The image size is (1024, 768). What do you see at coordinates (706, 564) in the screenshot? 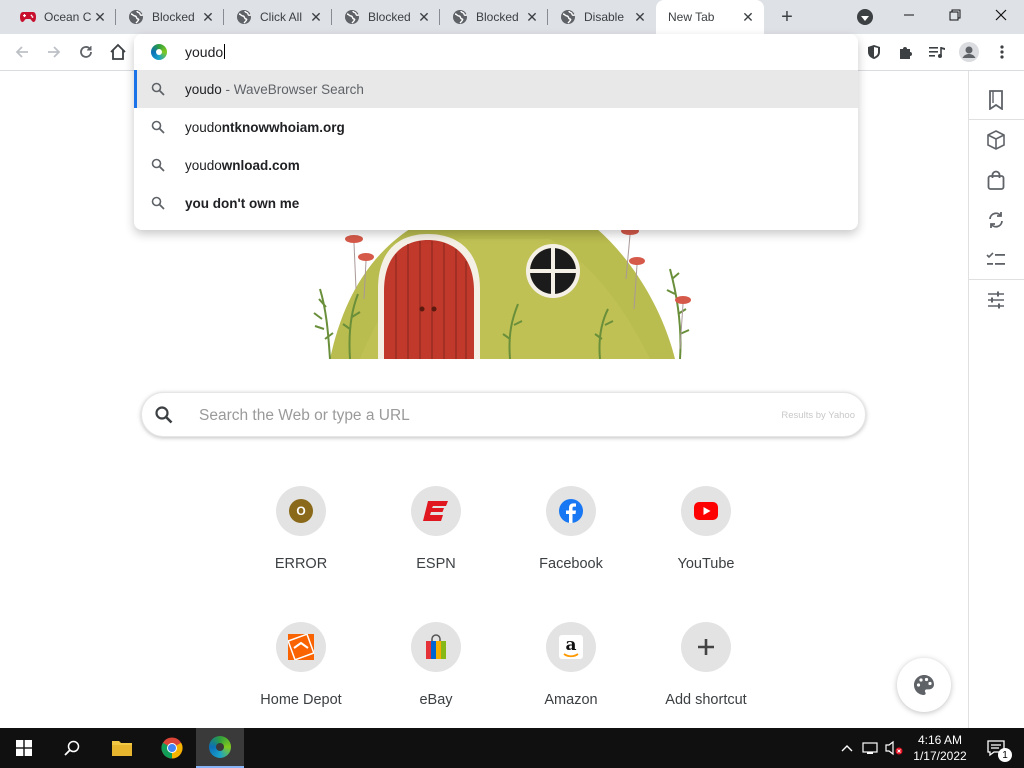
I see `shortcut-label: YouTube` at bounding box center [706, 564].